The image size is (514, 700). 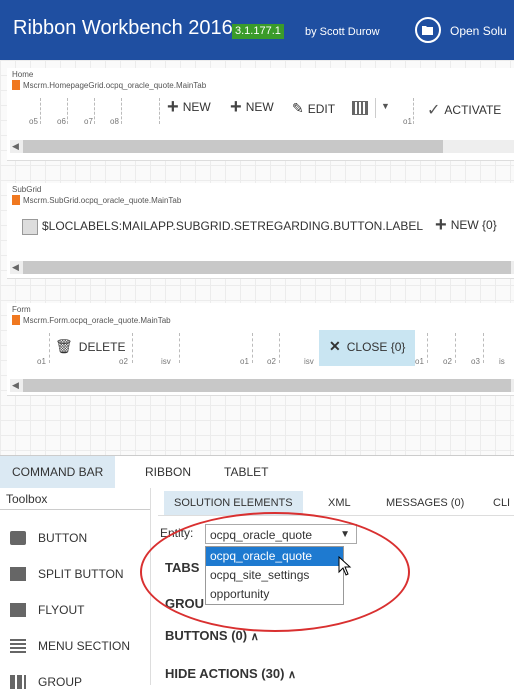 What do you see at coordinates (84, 646) in the screenshot?
I see `toolbox-item-label: MENU SECTION` at bounding box center [84, 646].